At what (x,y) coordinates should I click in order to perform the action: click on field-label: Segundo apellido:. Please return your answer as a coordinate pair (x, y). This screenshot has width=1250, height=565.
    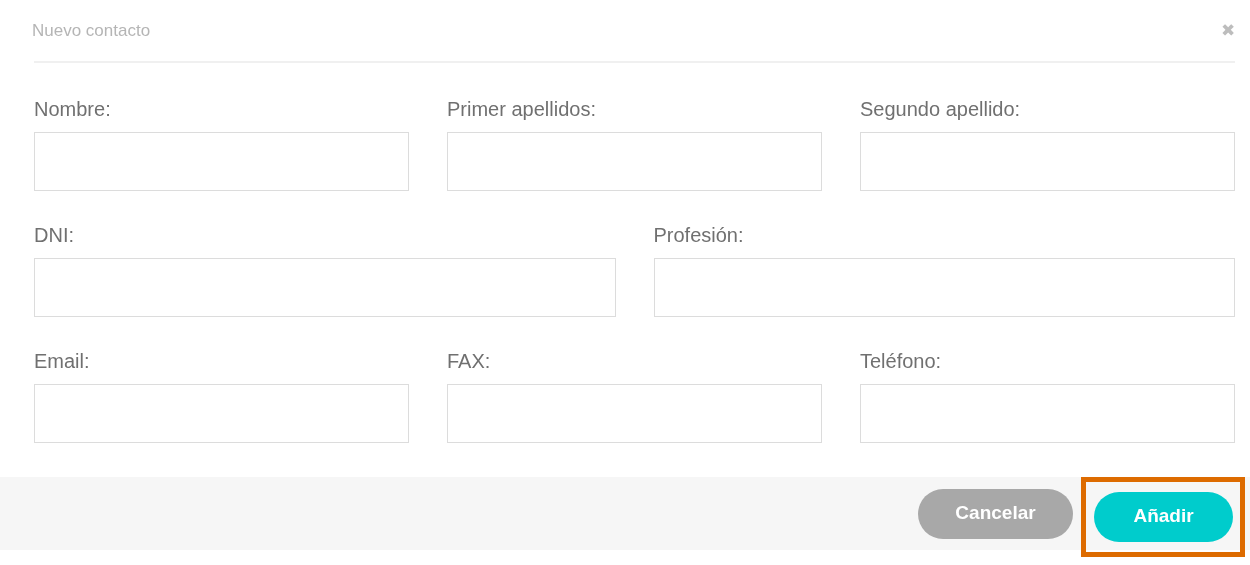
    Looking at the image, I should click on (941, 109).